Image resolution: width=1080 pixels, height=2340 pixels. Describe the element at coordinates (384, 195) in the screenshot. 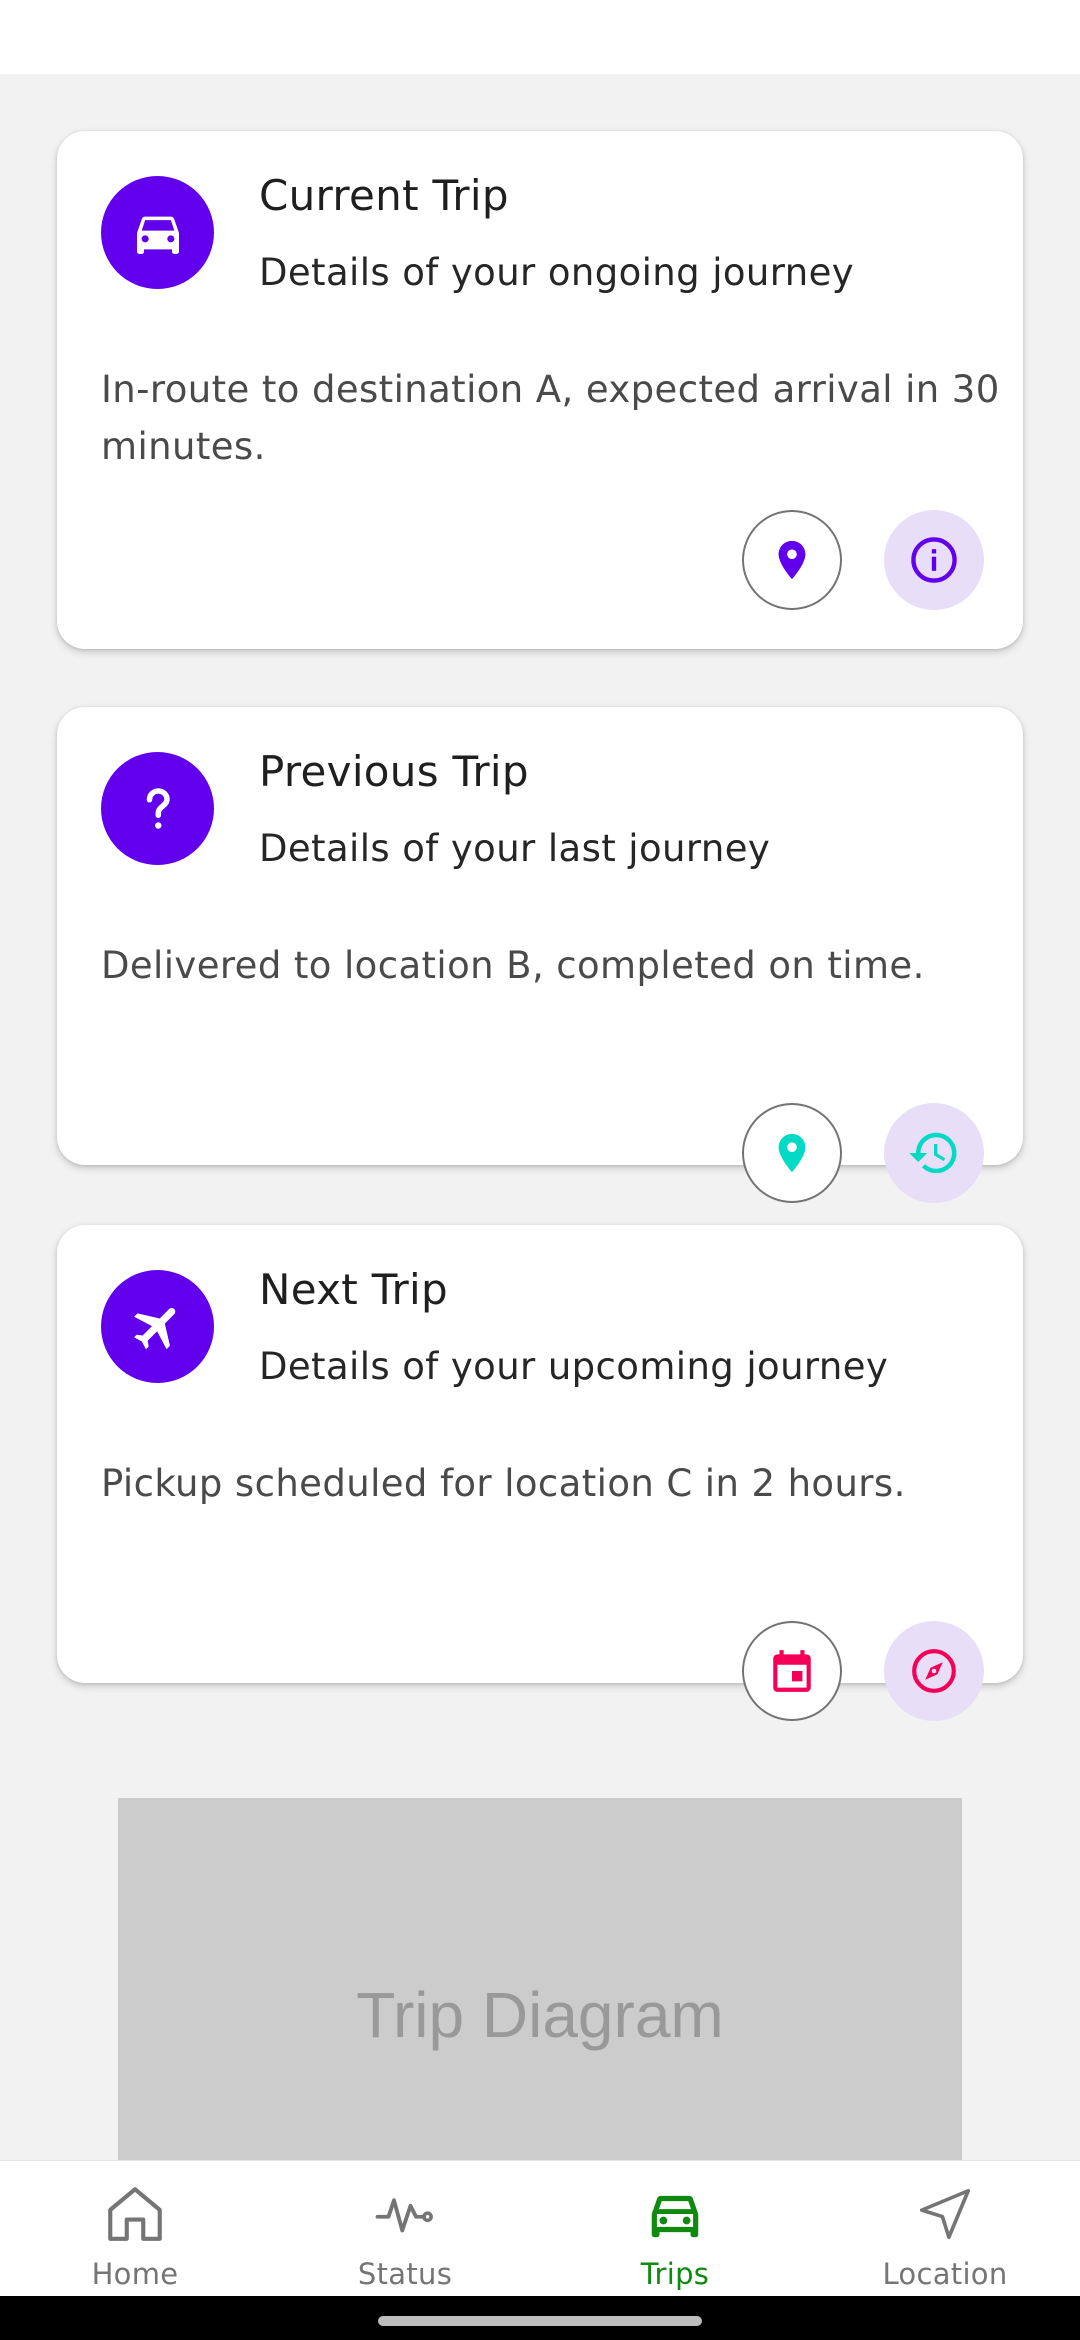

I see `card-title: Current Trip` at that location.